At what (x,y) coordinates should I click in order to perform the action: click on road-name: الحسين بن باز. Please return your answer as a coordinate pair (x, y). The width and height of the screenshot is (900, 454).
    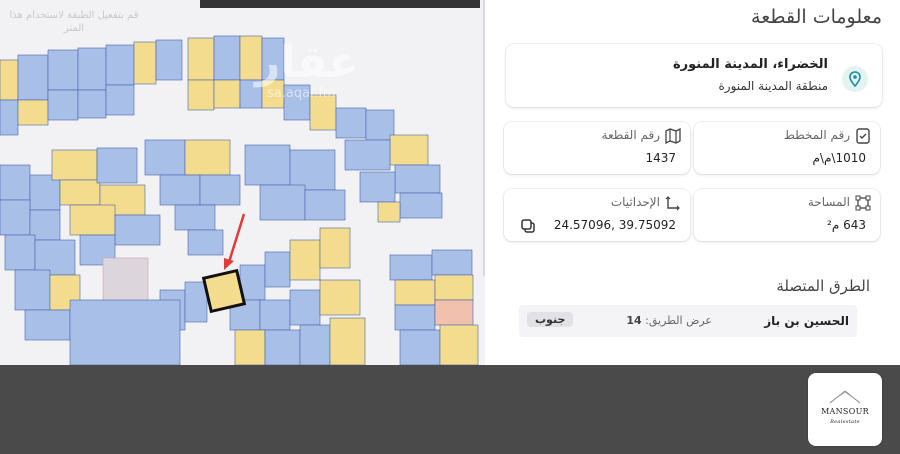
    Looking at the image, I should click on (806, 321).